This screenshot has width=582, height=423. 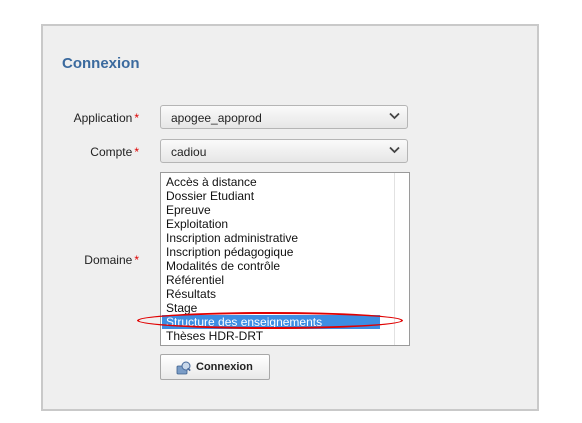 What do you see at coordinates (271, 322) in the screenshot?
I see `domaine-option-selected: Structure des enseignements` at bounding box center [271, 322].